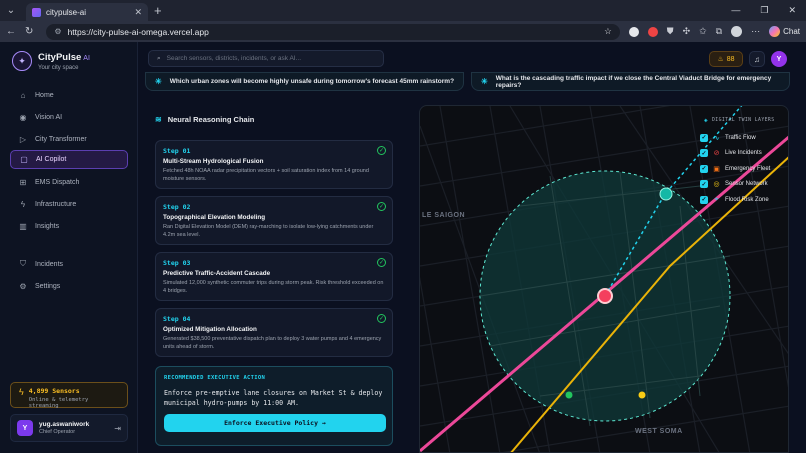 This screenshot has width=806, height=453. I want to click on arrow-right-icon: →, so click(324, 423).